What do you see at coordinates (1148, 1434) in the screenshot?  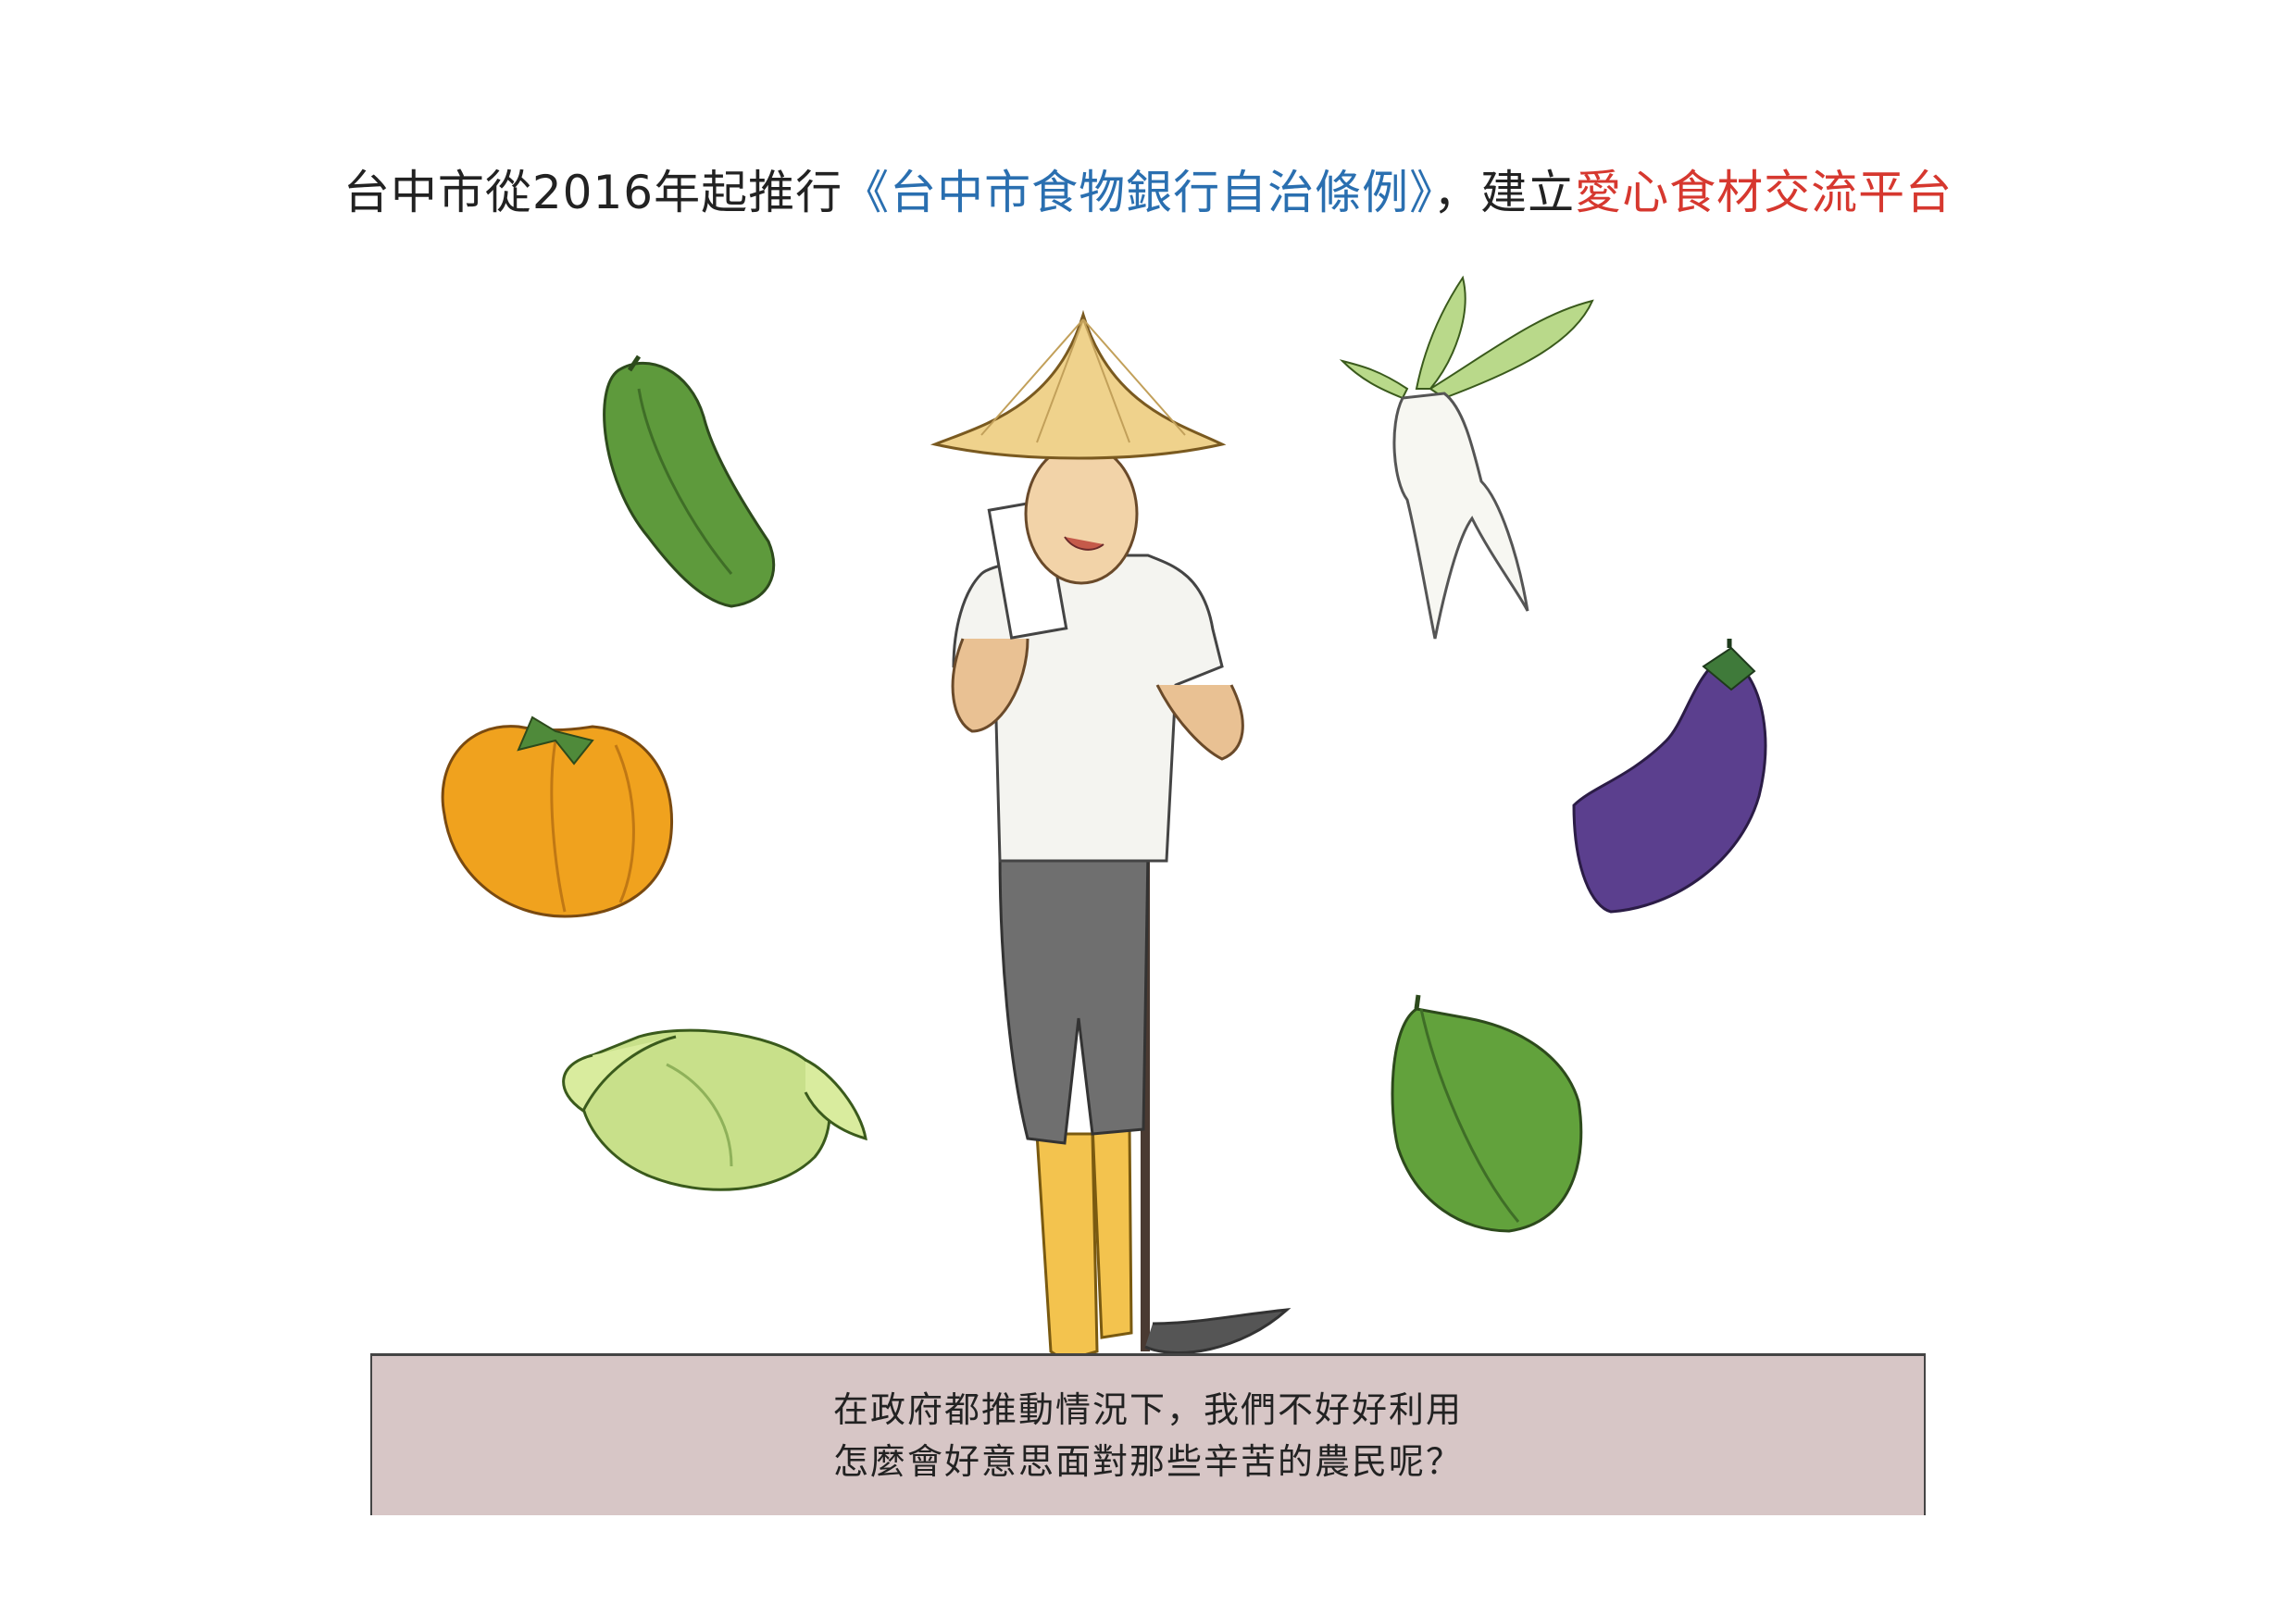 I see `caption-box: 在政府都推動情況下，我們不好好利用 怎麼會好意思面對那些辛苦的農民呢？` at bounding box center [1148, 1434].